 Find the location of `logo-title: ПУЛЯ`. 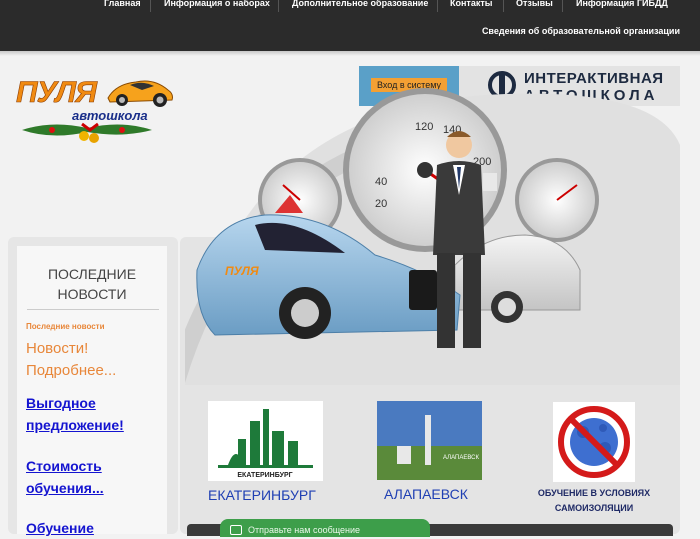

logo-title: ПУЛЯ is located at coordinates (57, 93).